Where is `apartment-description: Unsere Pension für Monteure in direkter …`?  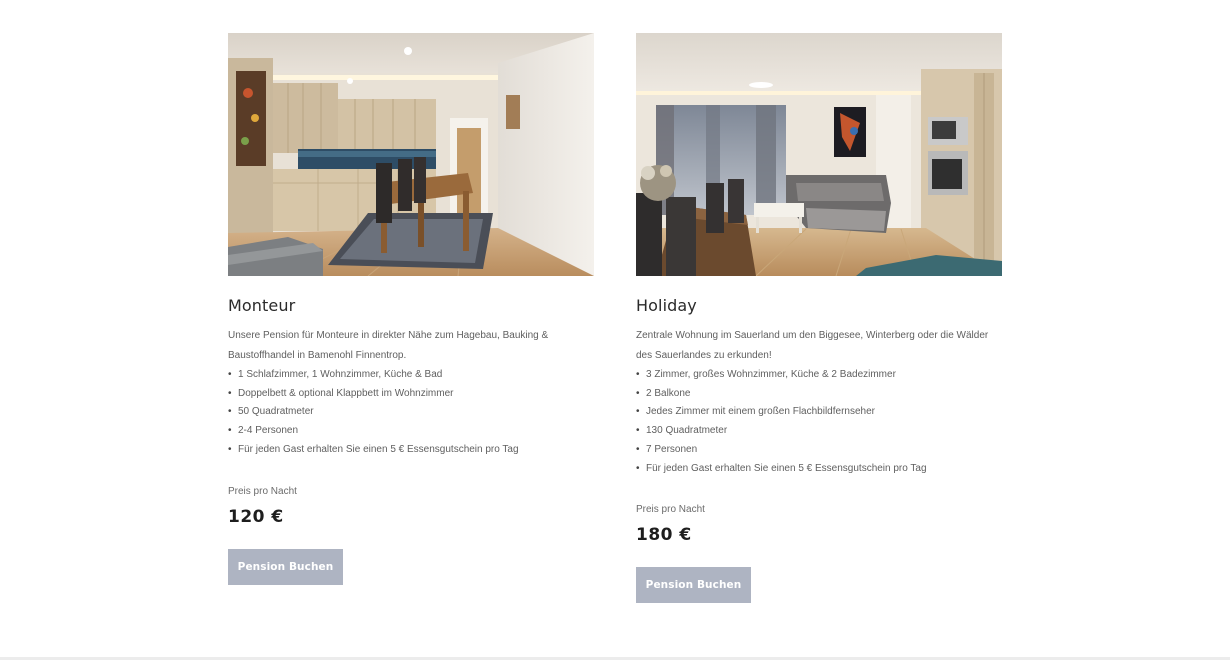
apartment-description: Unsere Pension für Monteure in direkter … is located at coordinates (388, 345).